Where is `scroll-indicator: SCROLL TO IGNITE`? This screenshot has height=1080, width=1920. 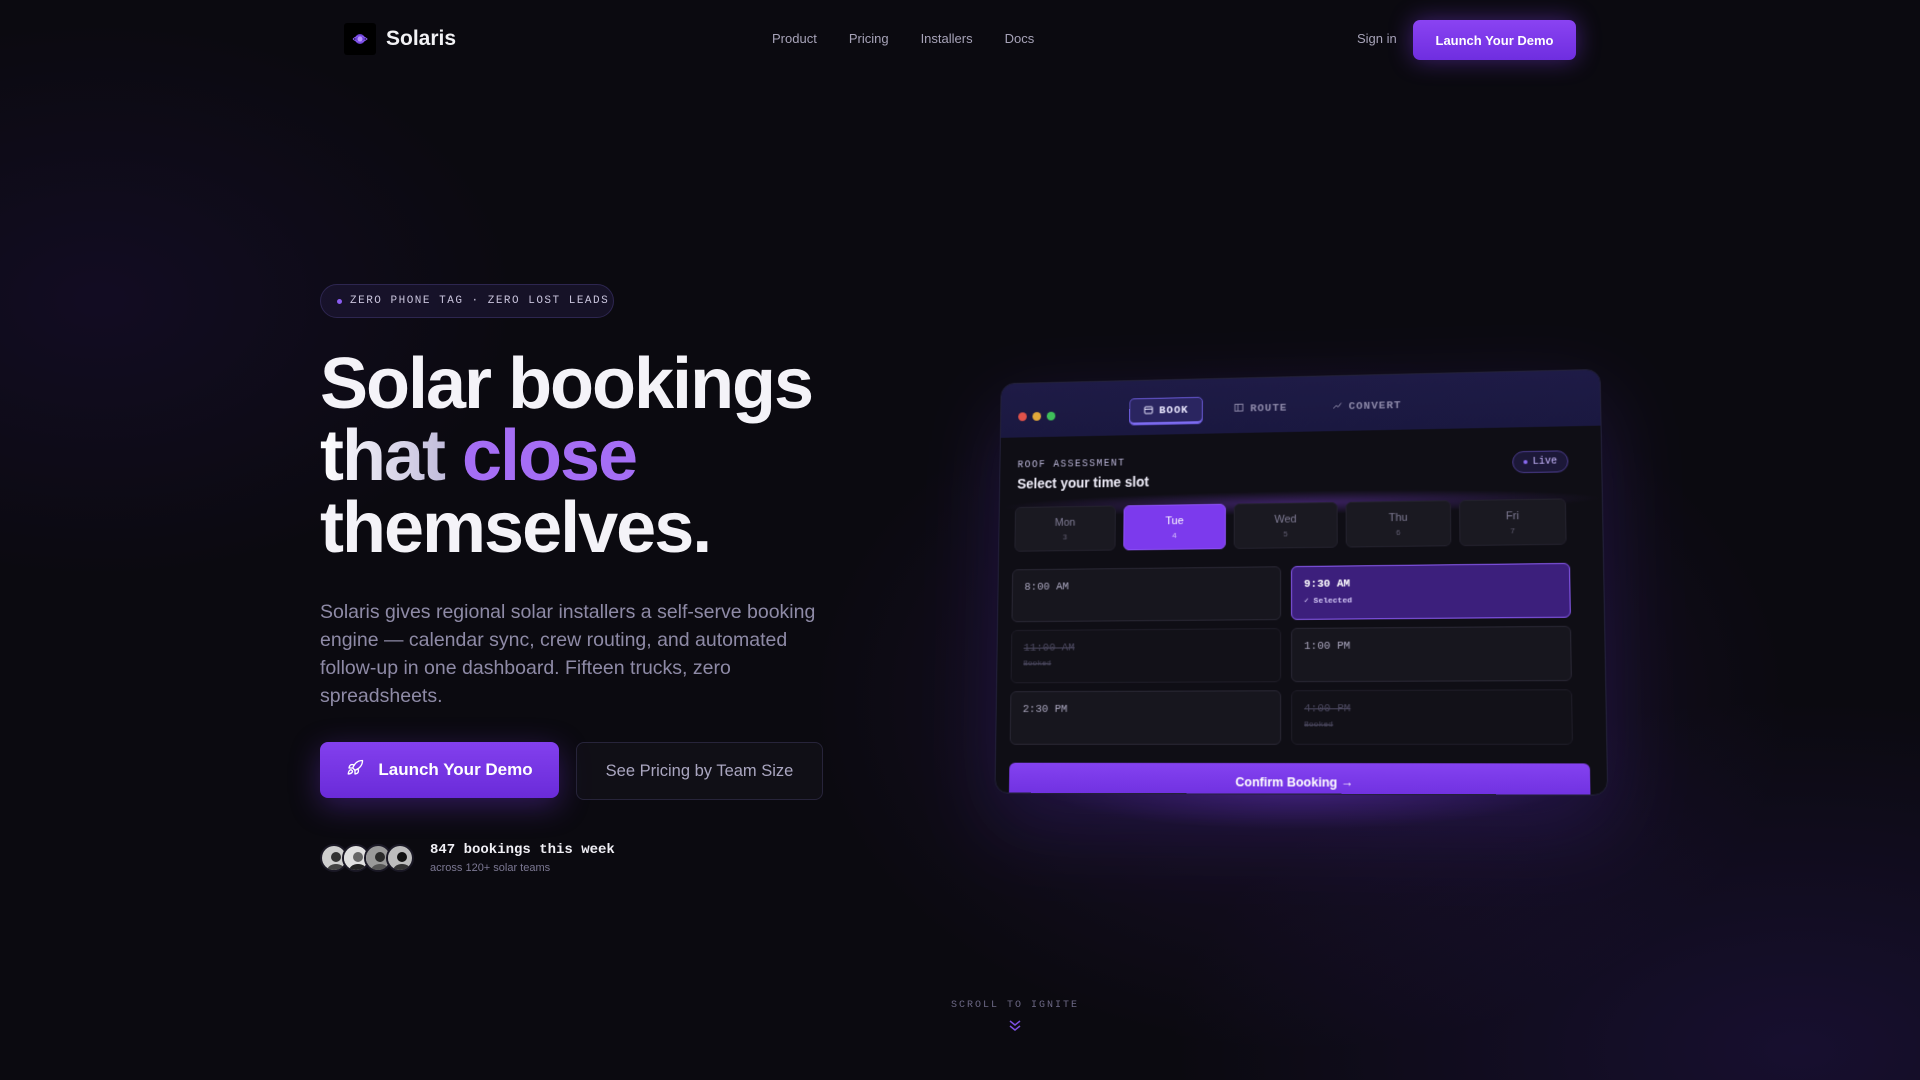 scroll-indicator: SCROLL TO IGNITE is located at coordinates (1015, 1018).